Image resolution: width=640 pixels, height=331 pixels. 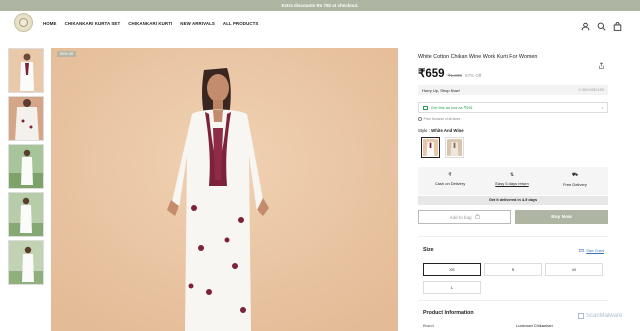 I want to click on tax-note: Price Inclusive of all taxes, so click(x=439, y=119).